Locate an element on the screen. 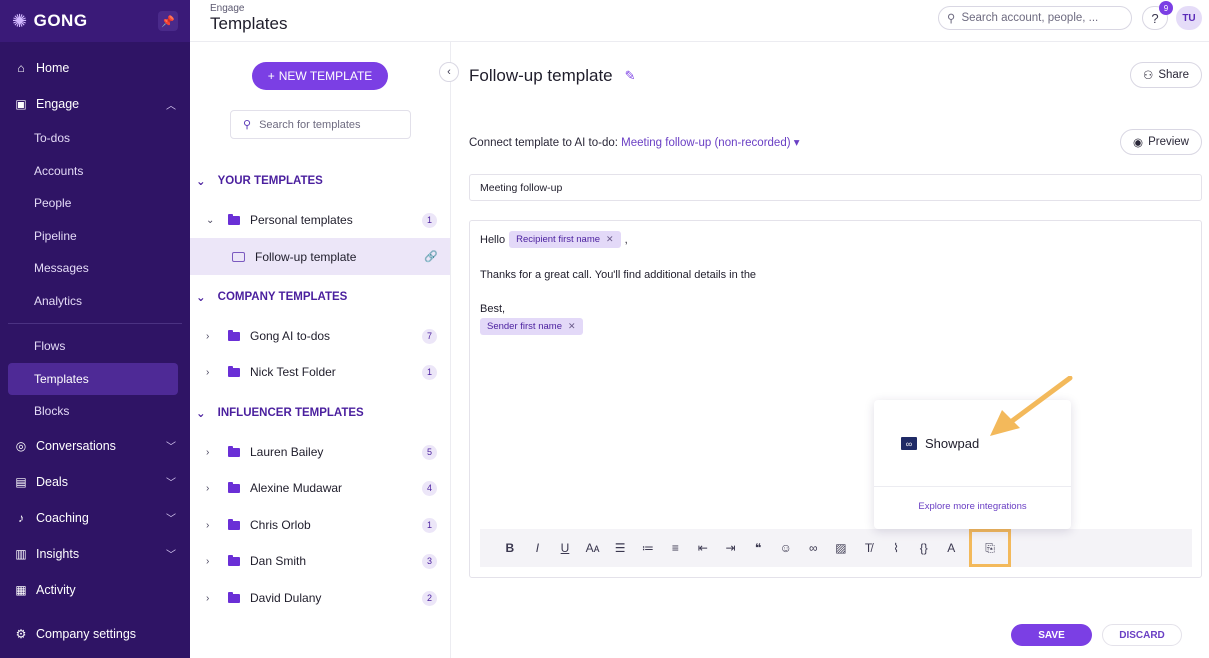 Image resolution: width=1209 pixels, height=658 pixels. link-icon: ∞ is located at coordinates (814, 548).